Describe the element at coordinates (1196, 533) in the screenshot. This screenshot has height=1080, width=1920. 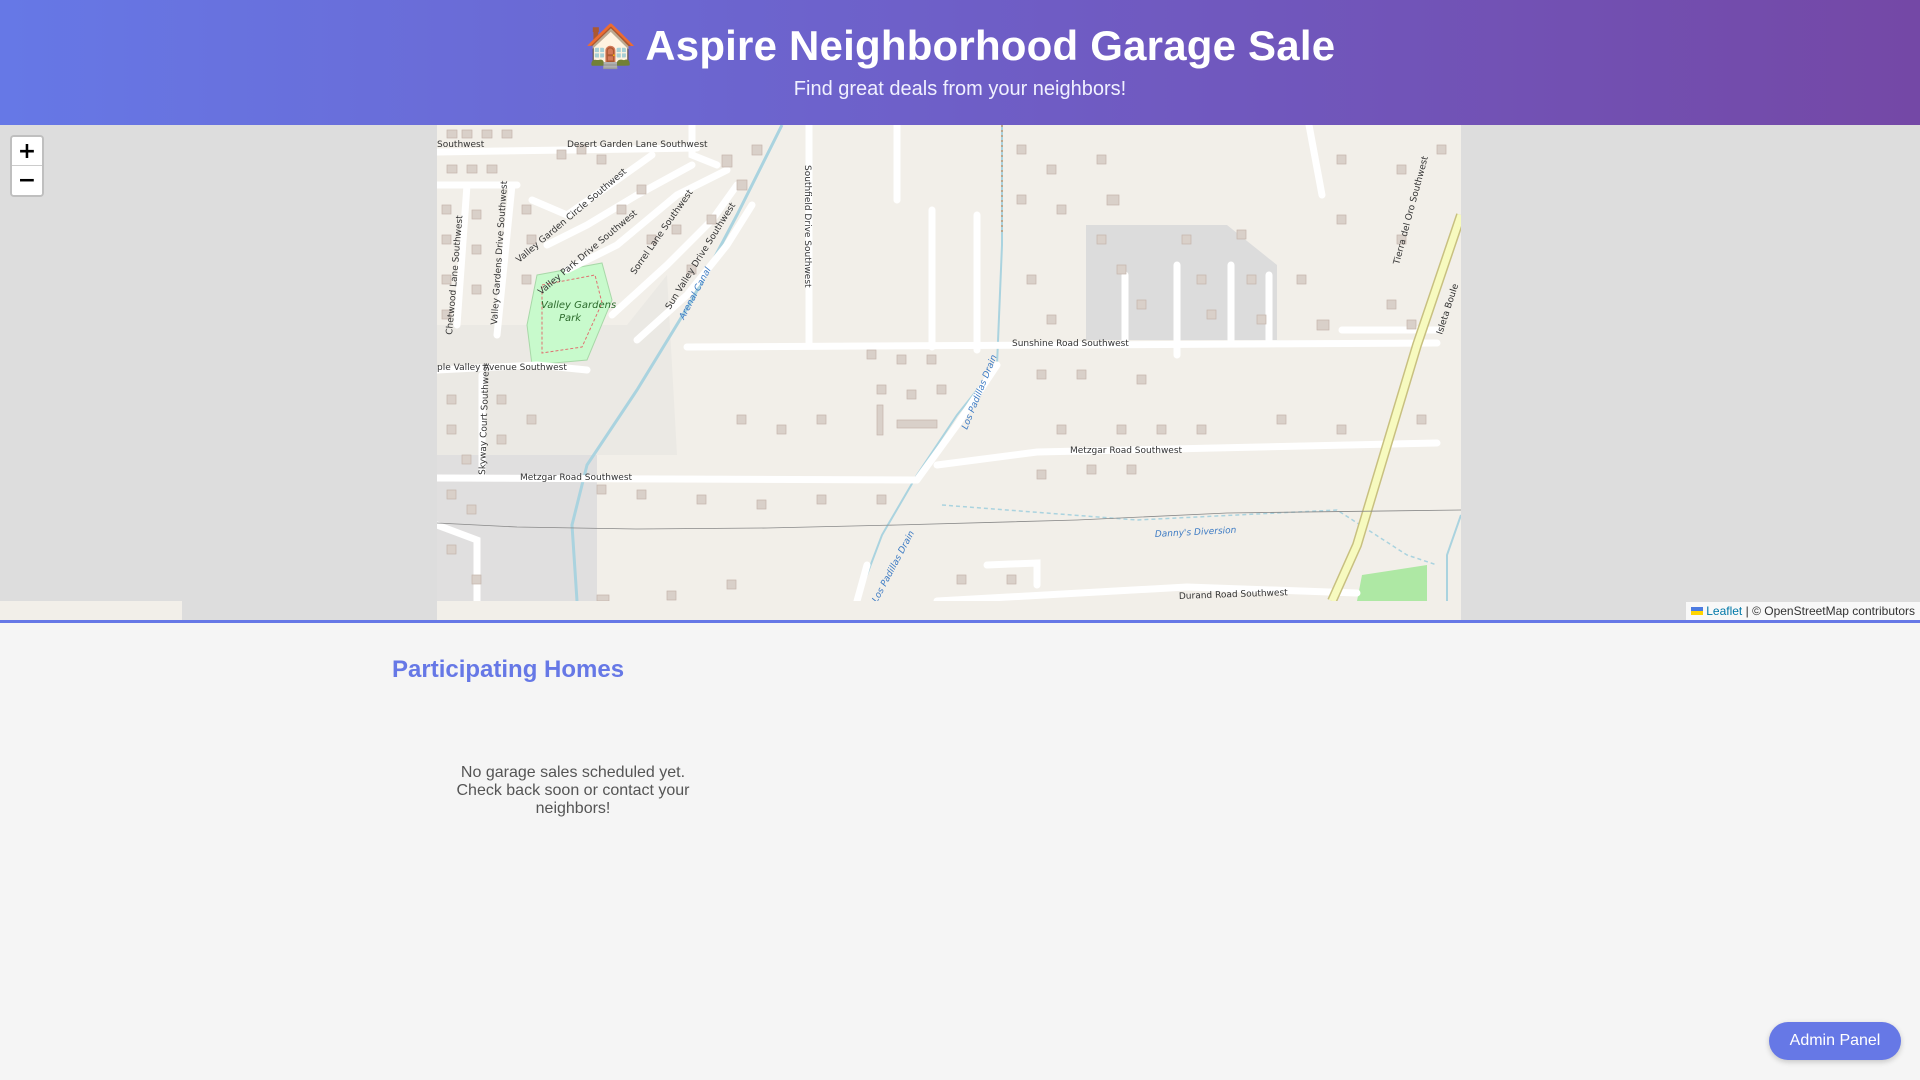
I see `svg-text: Danny's Diversion` at that location.